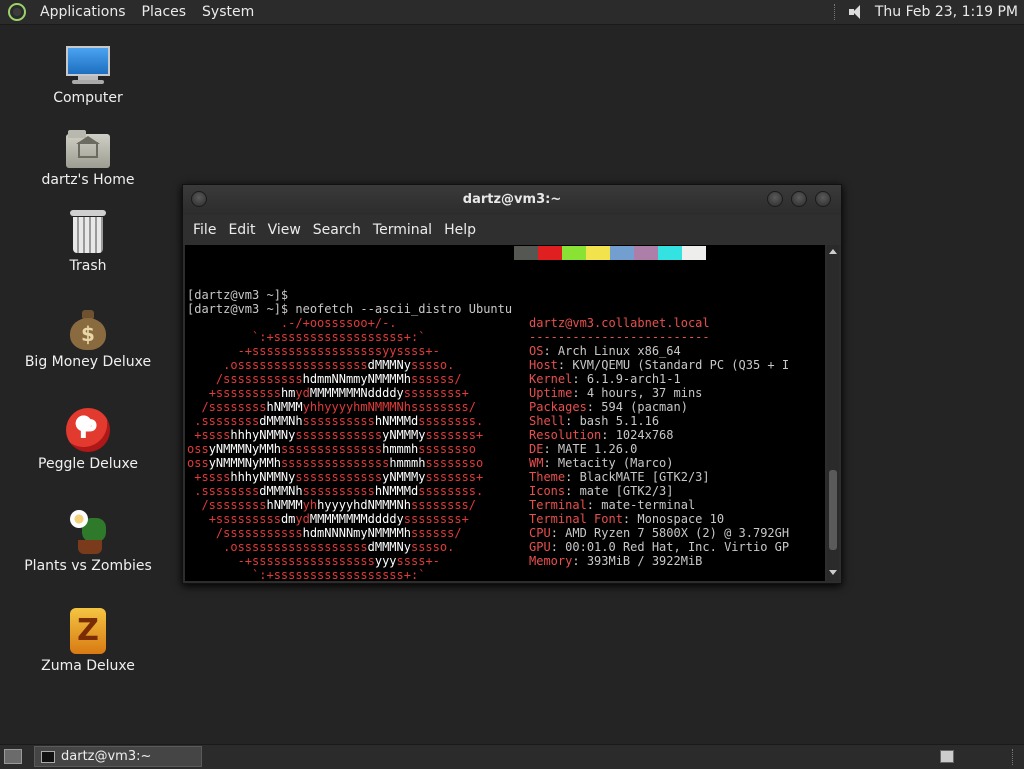 Image resolution: width=1024 pixels, height=769 pixels. What do you see at coordinates (947, 756) in the screenshot?
I see `workspace-switcher-icon` at bounding box center [947, 756].